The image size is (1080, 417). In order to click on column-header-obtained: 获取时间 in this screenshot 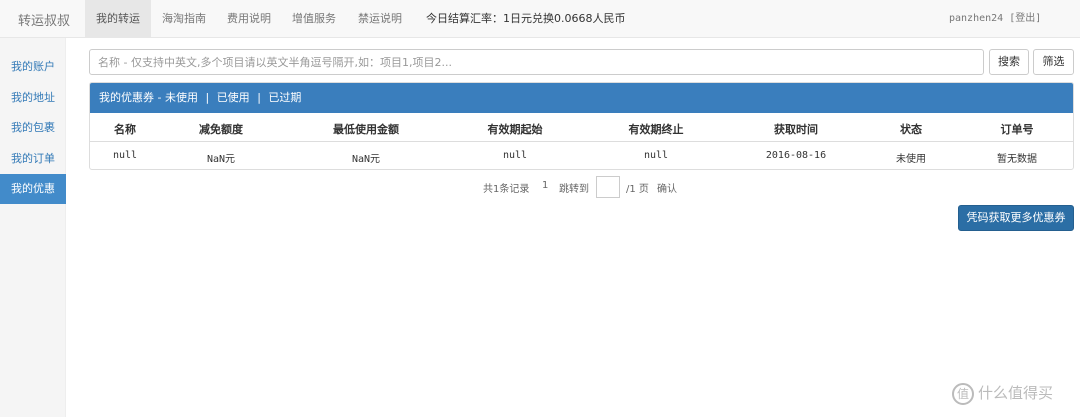, I will do `click(796, 129)`.